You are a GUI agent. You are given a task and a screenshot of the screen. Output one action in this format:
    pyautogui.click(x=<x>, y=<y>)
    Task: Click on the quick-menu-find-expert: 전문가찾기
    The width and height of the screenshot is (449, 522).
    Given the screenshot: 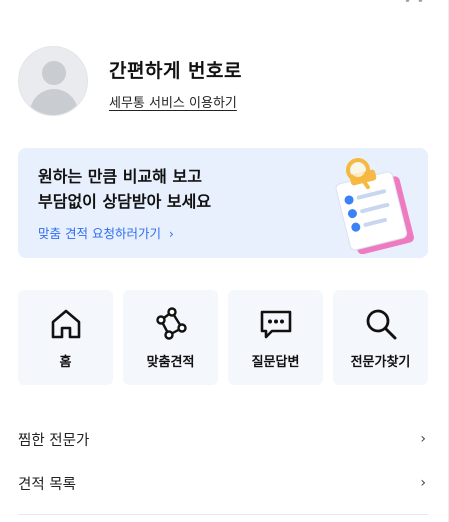 What is the action you would take?
    pyautogui.click(x=380, y=337)
    